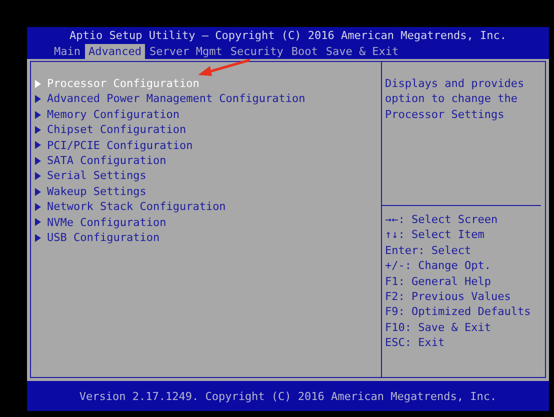  I want to click on menu-item: SATA Configuration, so click(208, 160).